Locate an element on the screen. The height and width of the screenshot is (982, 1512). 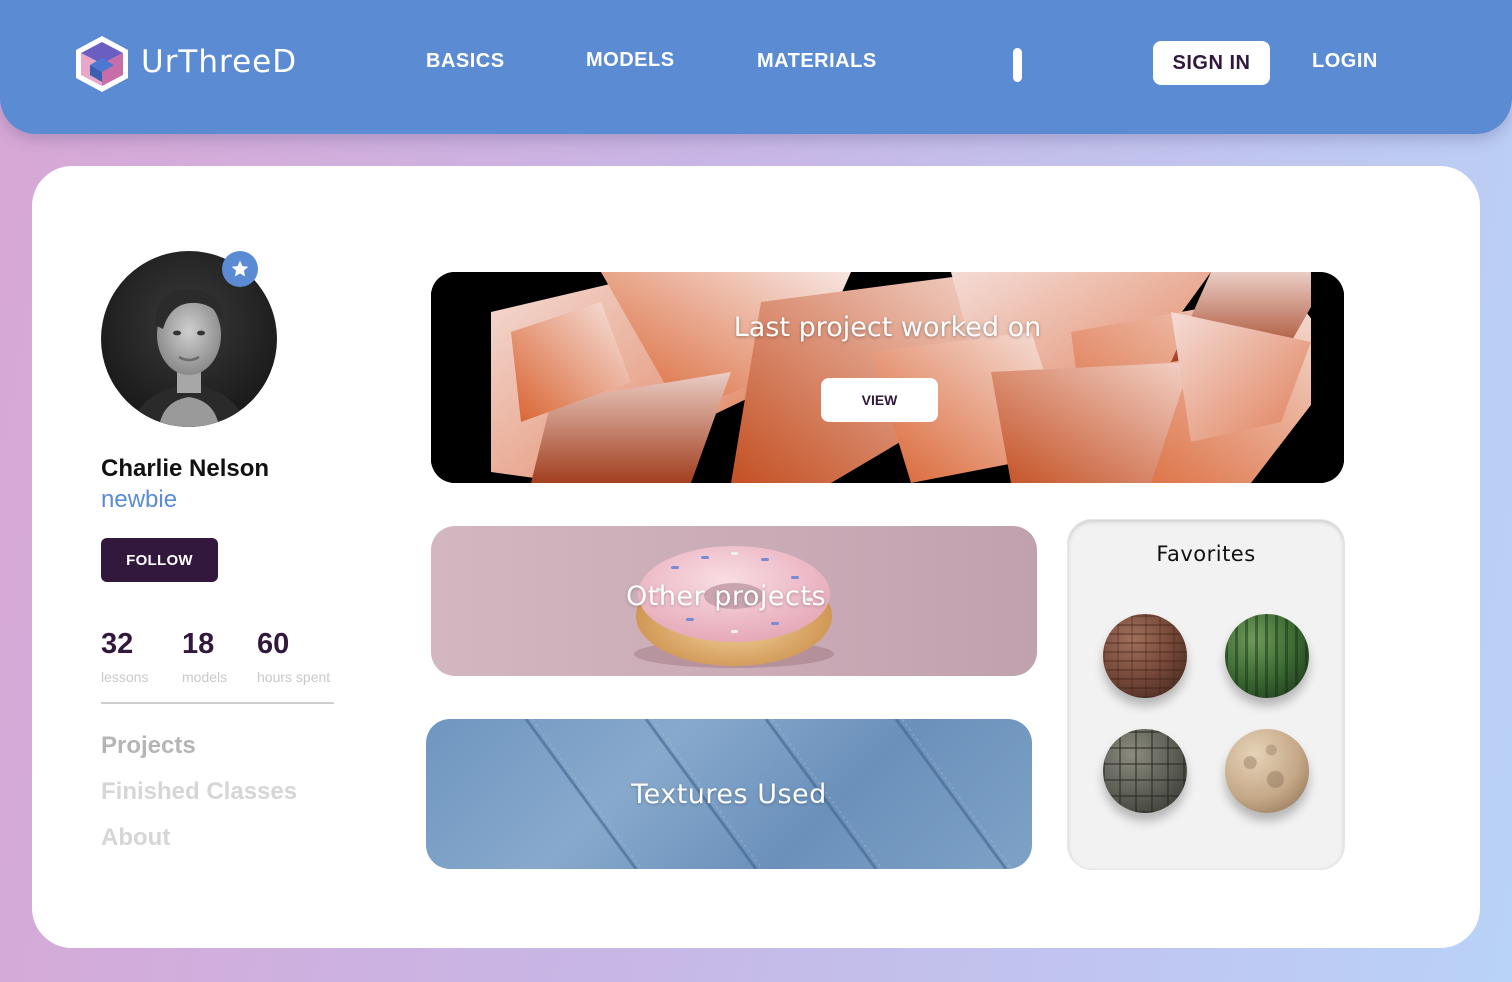
last-project-title: Last project worked on is located at coordinates (887, 327).